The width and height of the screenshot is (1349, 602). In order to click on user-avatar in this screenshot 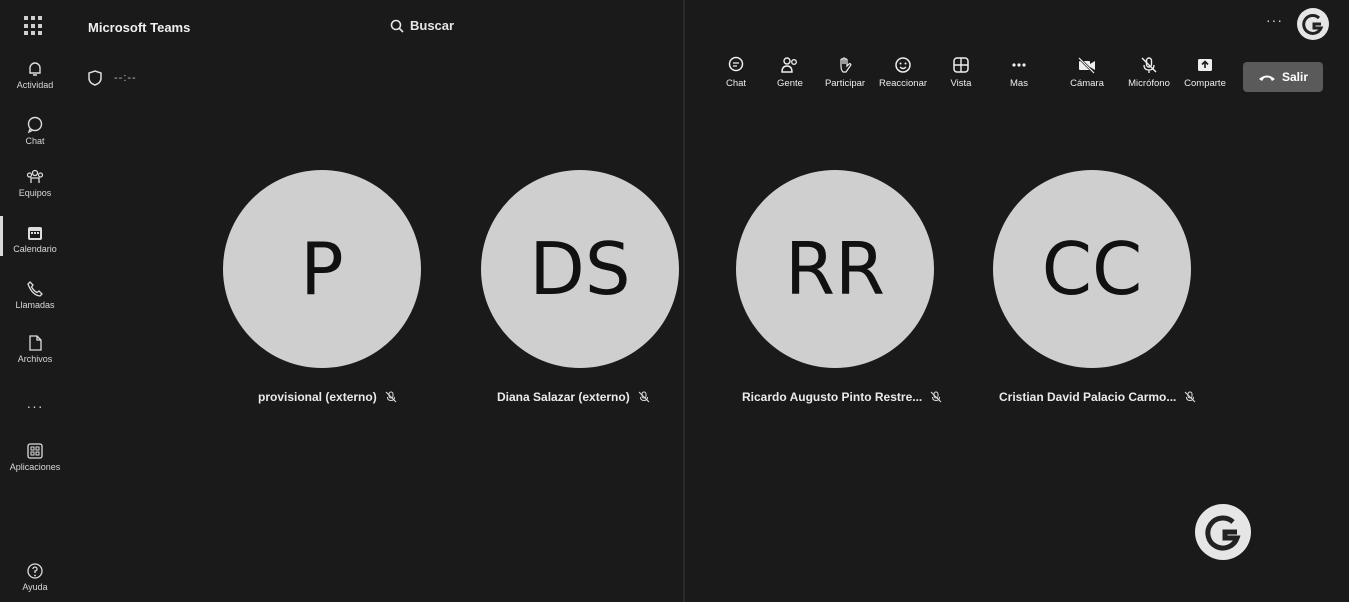, I will do `click(1313, 24)`.